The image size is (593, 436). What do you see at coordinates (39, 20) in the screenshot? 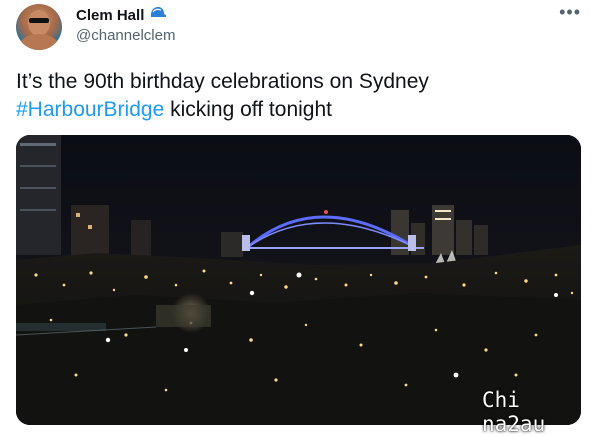
I see `avatar-sunglasses` at bounding box center [39, 20].